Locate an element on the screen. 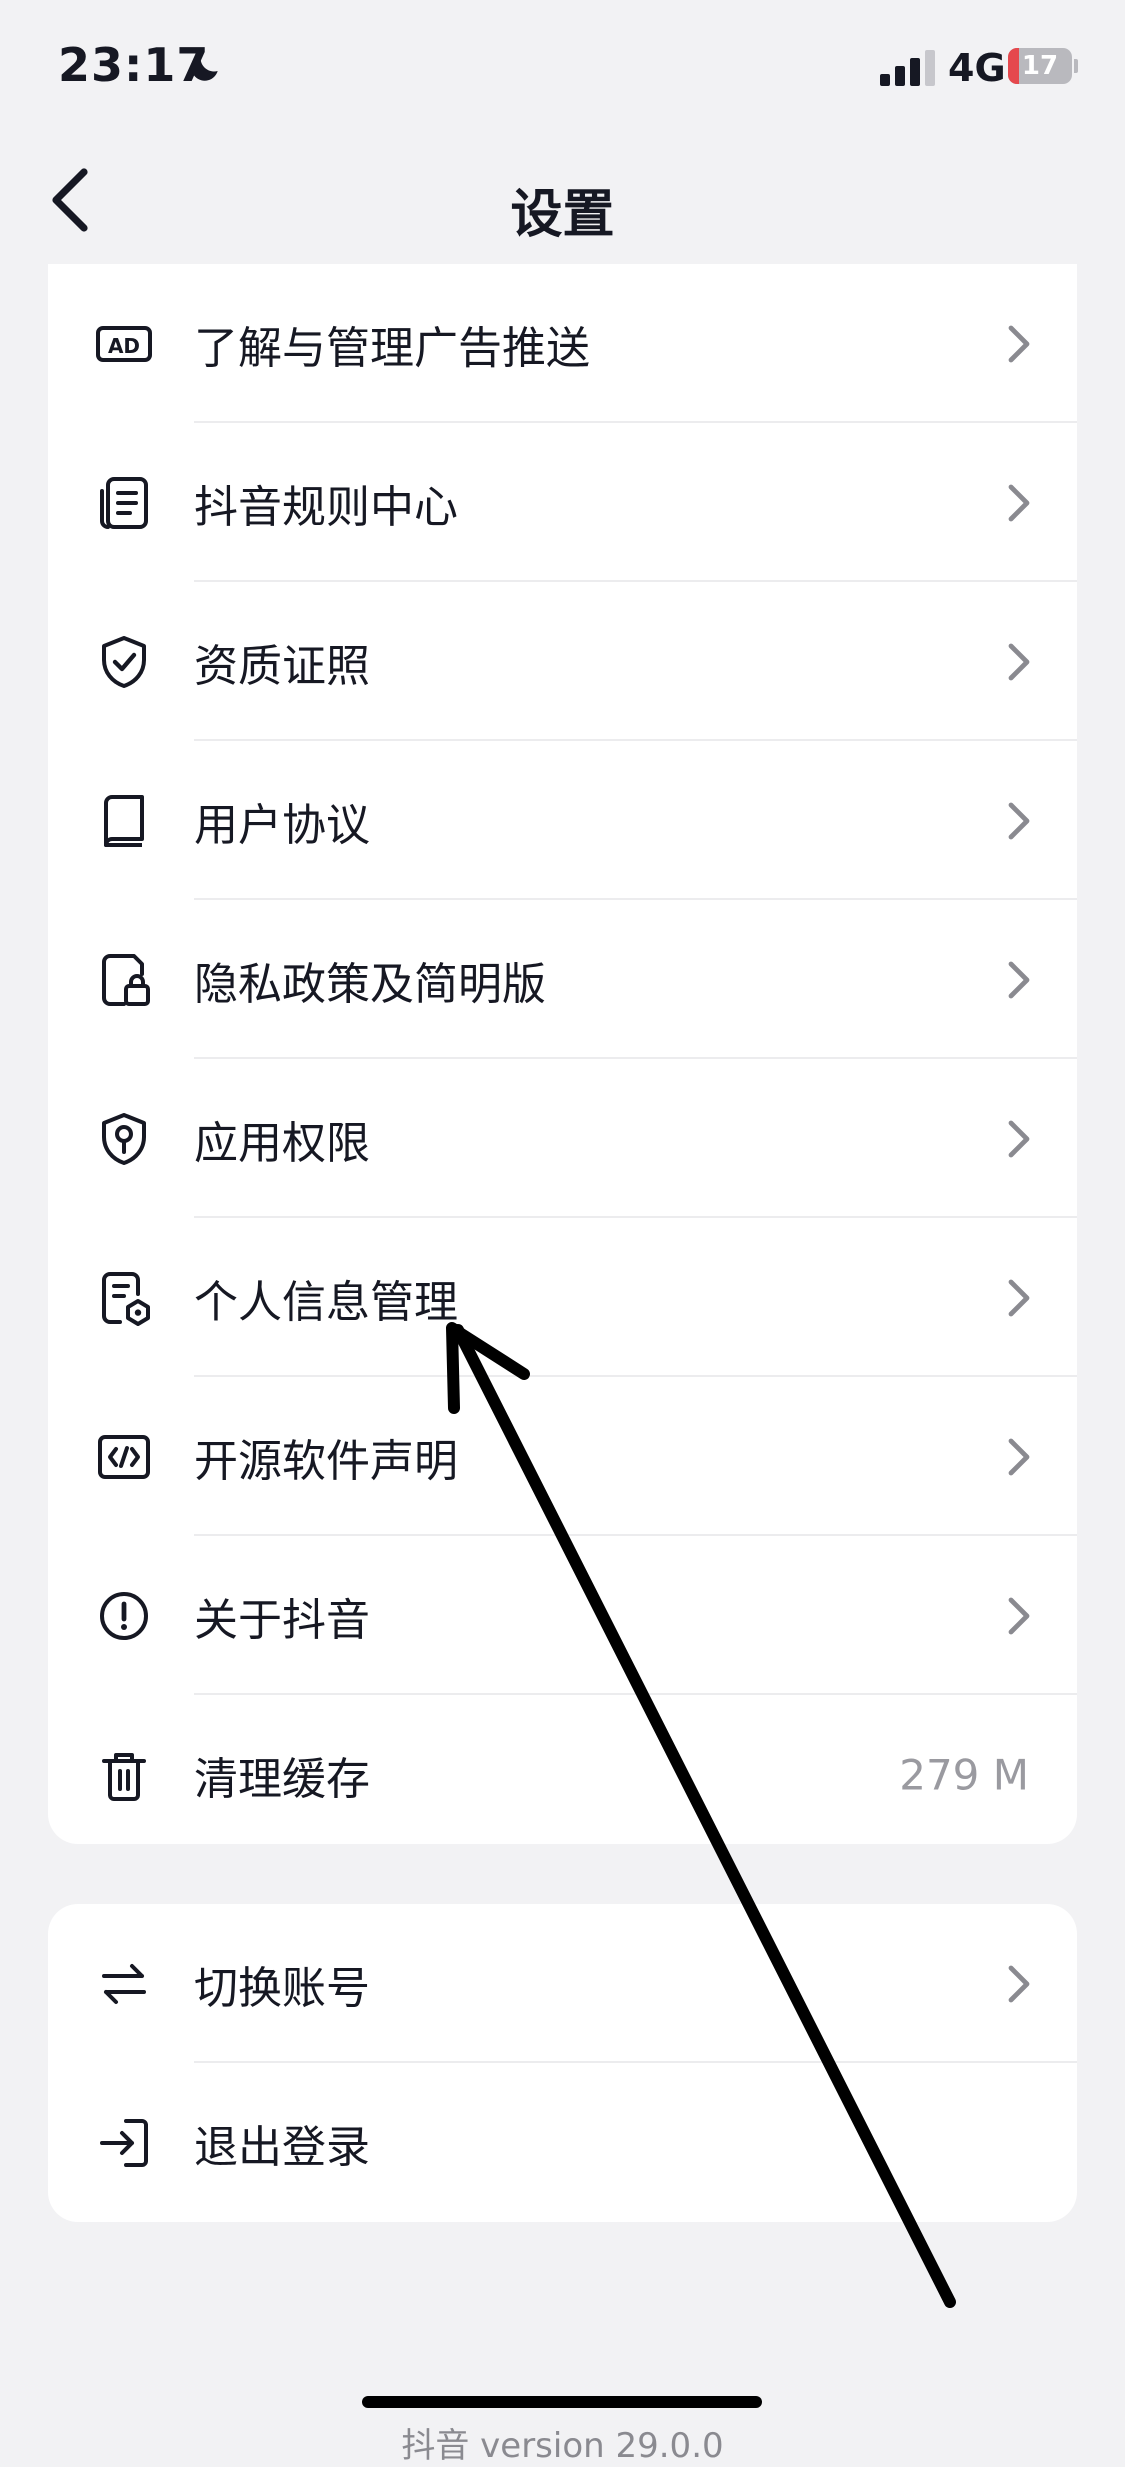  home-indicator is located at coordinates (562, 2402).